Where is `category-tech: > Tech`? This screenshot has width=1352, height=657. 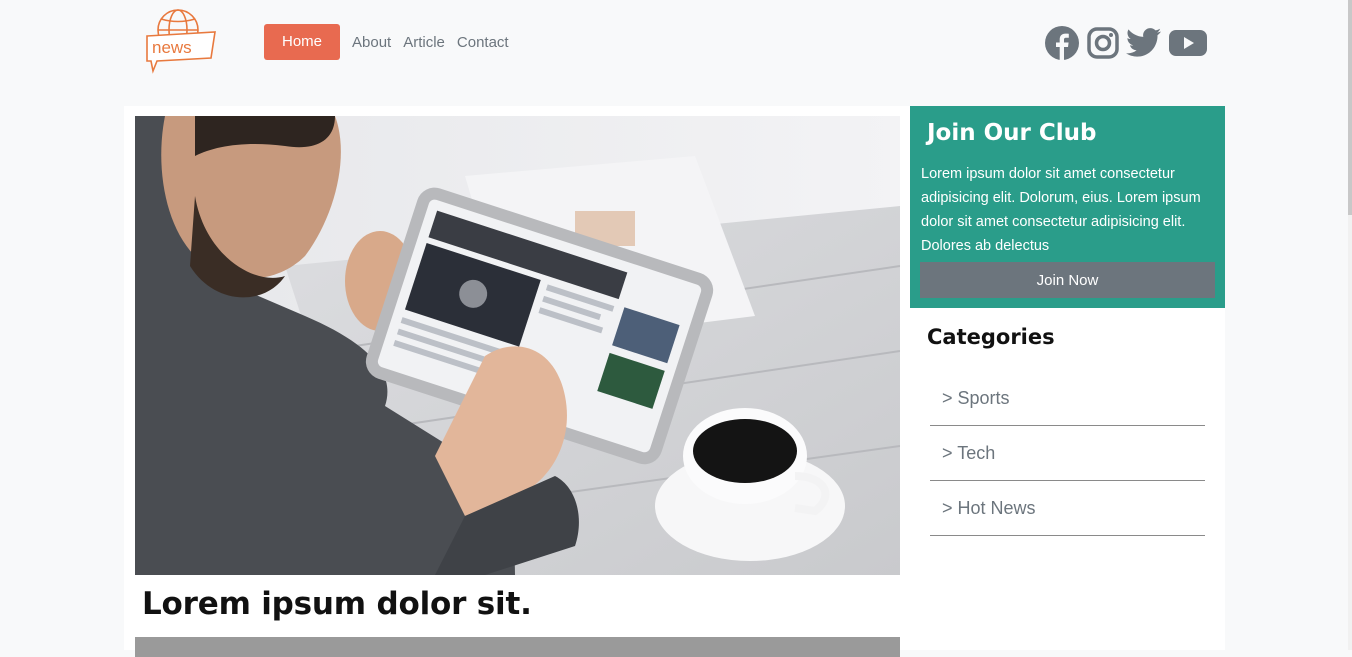 category-tech: > Tech is located at coordinates (1067, 454).